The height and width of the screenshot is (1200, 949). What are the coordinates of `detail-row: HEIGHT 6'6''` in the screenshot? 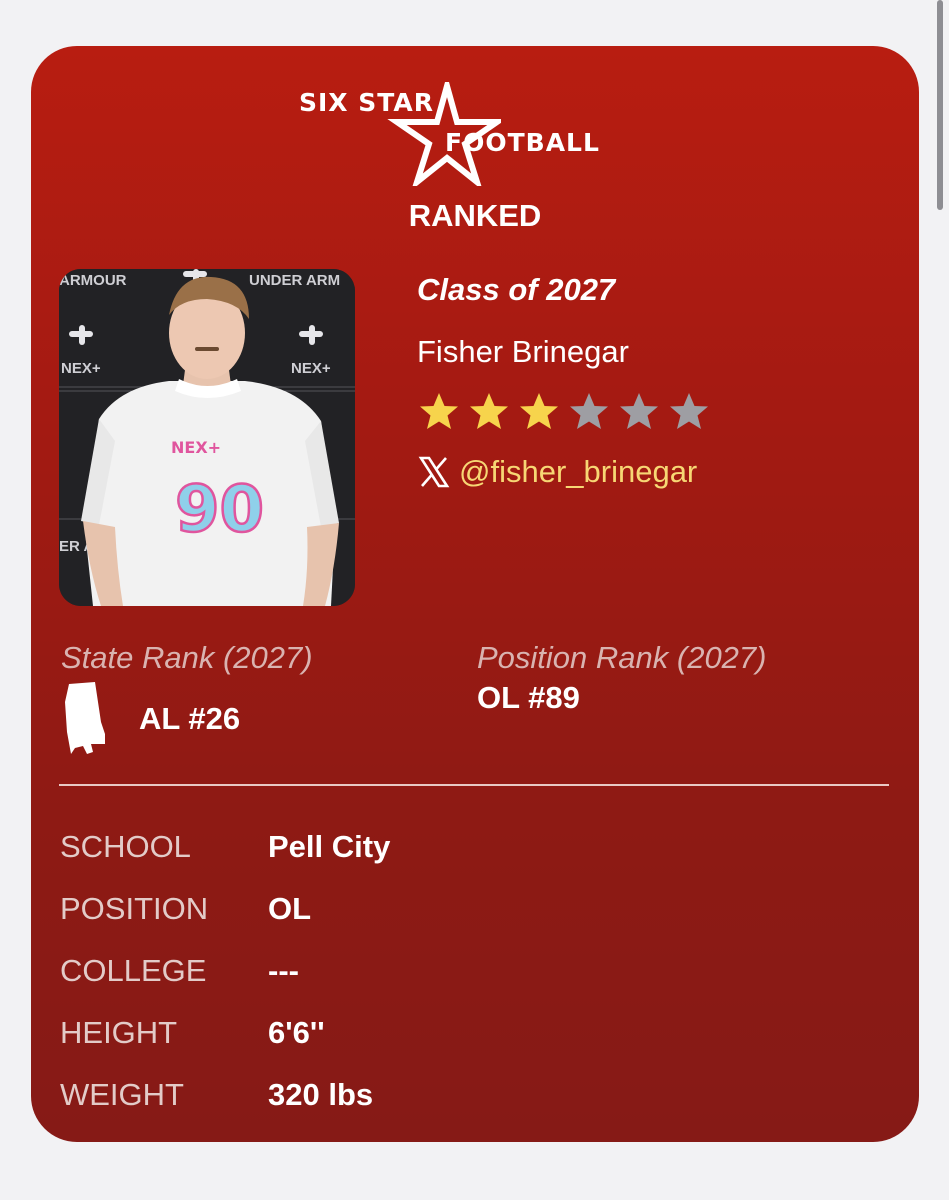 It's located at (225, 1033).